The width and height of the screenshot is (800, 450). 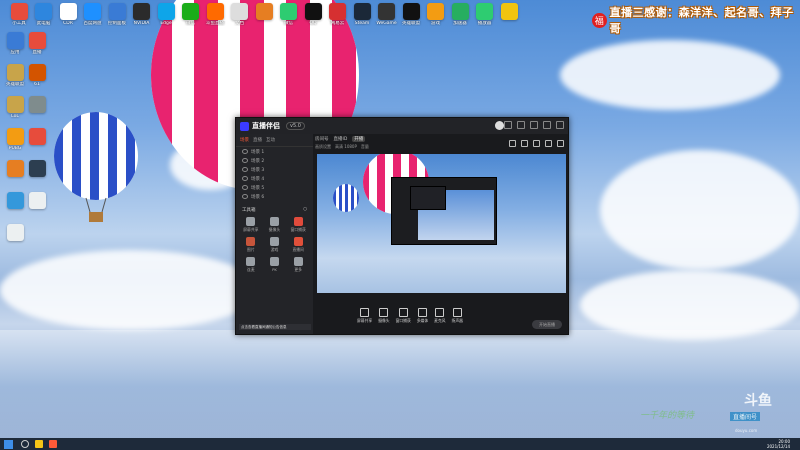 I want to click on app-title: 直播伴侣, so click(x=266, y=126).